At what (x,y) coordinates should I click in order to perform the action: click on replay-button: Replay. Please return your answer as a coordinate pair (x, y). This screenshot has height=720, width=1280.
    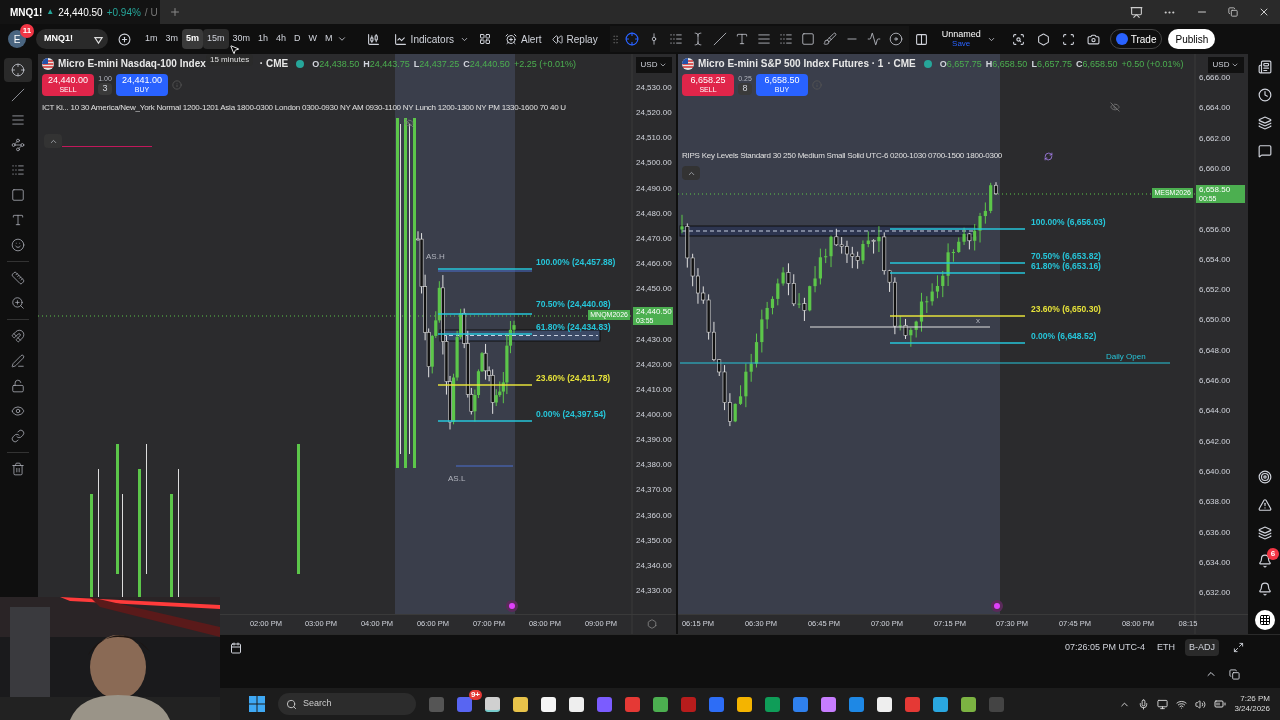
    Looking at the image, I should click on (574, 39).